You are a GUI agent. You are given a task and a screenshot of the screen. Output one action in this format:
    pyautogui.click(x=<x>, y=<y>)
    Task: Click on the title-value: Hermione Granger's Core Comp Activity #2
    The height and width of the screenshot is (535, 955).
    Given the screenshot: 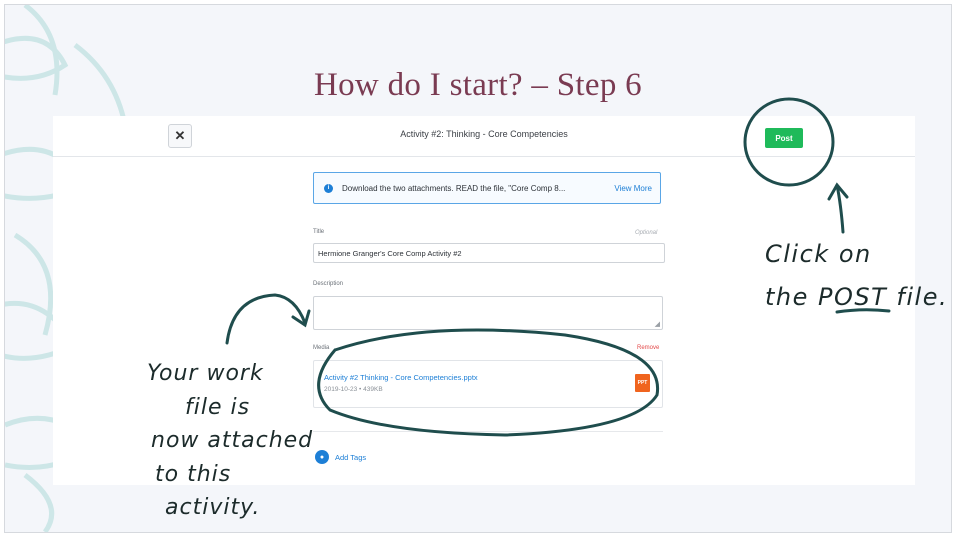 What is the action you would take?
    pyautogui.click(x=390, y=253)
    